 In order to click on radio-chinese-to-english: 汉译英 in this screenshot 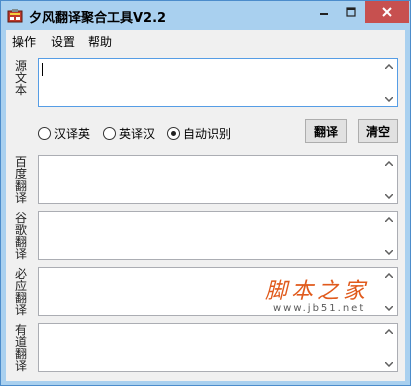, I will do `click(64, 133)`.